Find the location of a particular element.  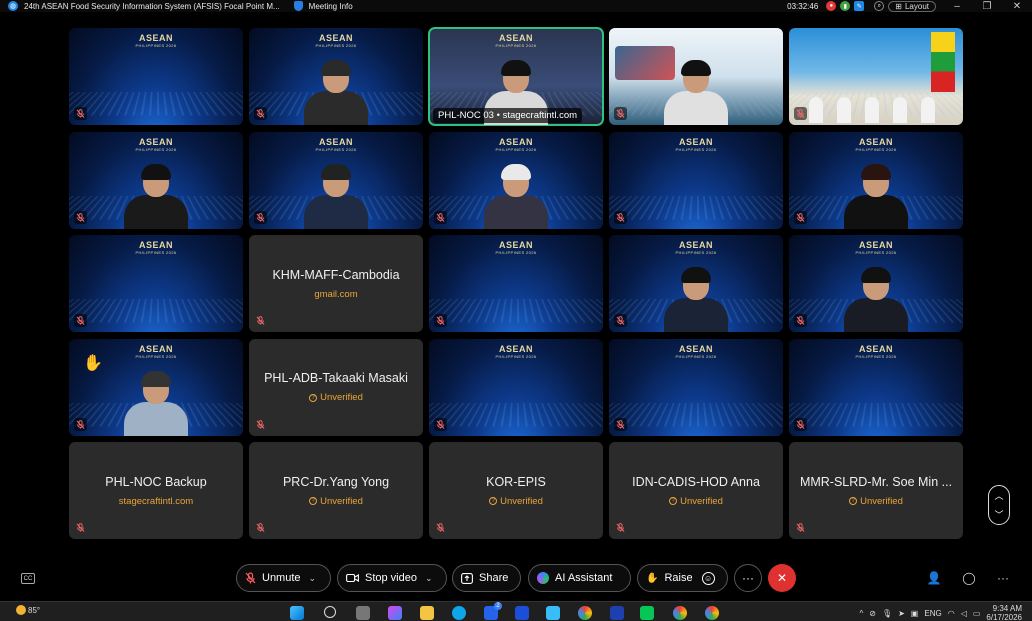

task-view-icon is located at coordinates (363, 613).